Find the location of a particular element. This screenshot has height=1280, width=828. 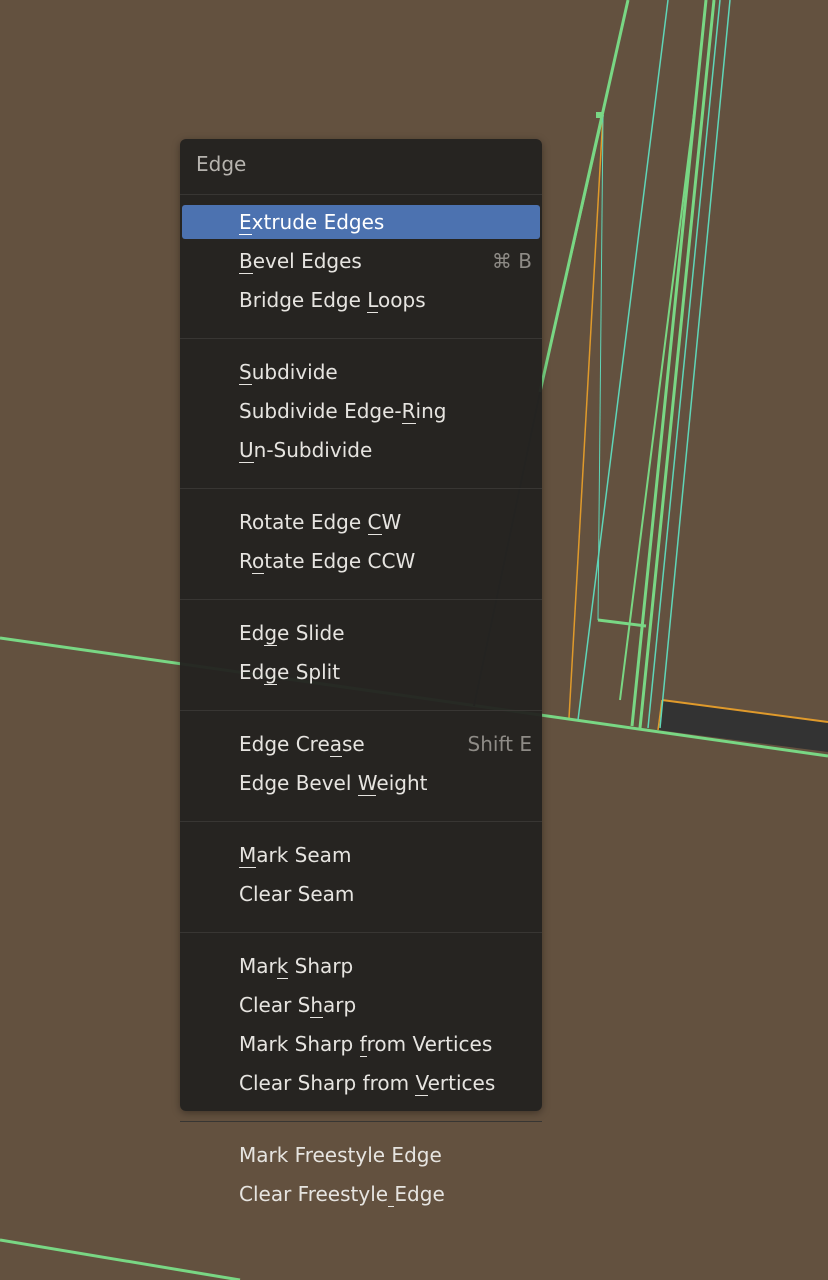

menu-item-label: Rotate Edge CCW is located at coordinates (327, 561).